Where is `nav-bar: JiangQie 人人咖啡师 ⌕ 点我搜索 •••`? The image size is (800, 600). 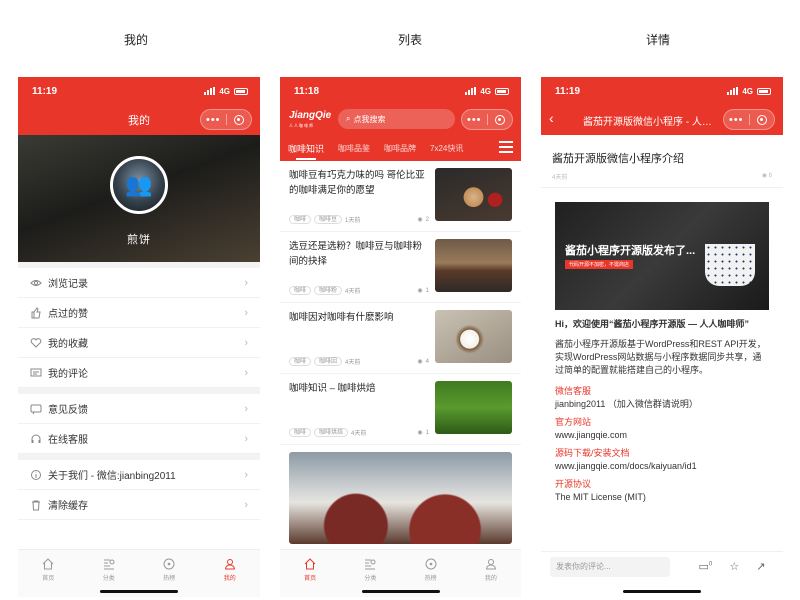
nav-bar: JiangQie 人人咖啡师 ⌕ 点我搜索 ••• is located at coordinates (400, 120).